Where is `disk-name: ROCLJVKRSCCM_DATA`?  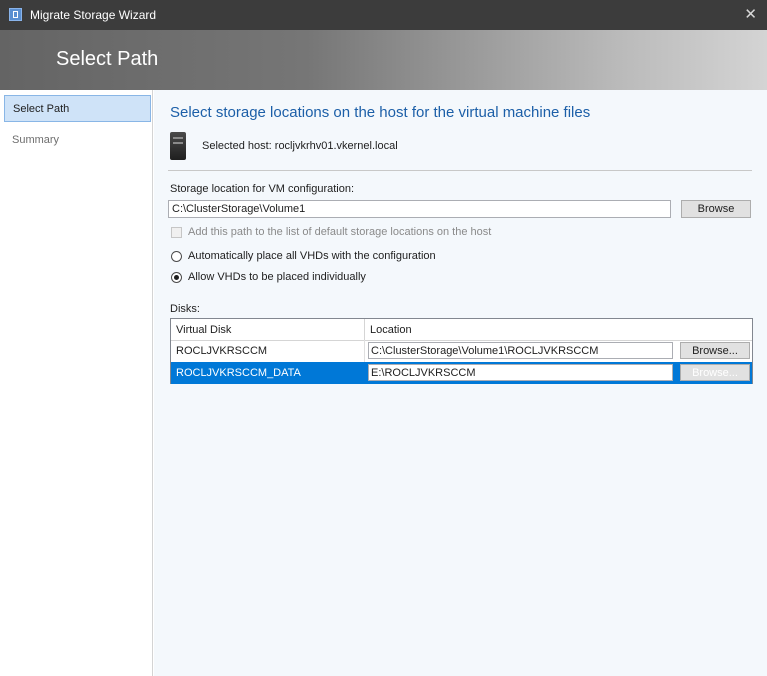 disk-name: ROCLJVKRSCCM_DATA is located at coordinates (268, 373).